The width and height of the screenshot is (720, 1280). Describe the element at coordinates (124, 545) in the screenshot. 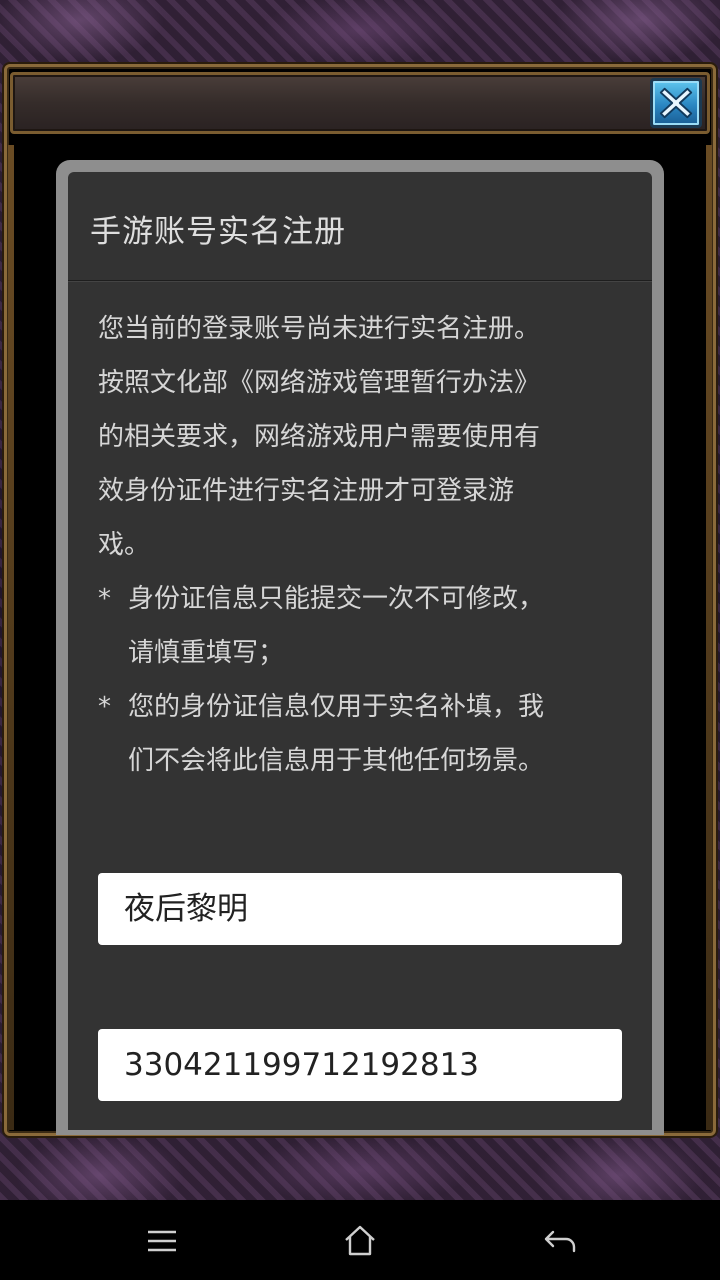

I see `intro-line: 戏。` at that location.